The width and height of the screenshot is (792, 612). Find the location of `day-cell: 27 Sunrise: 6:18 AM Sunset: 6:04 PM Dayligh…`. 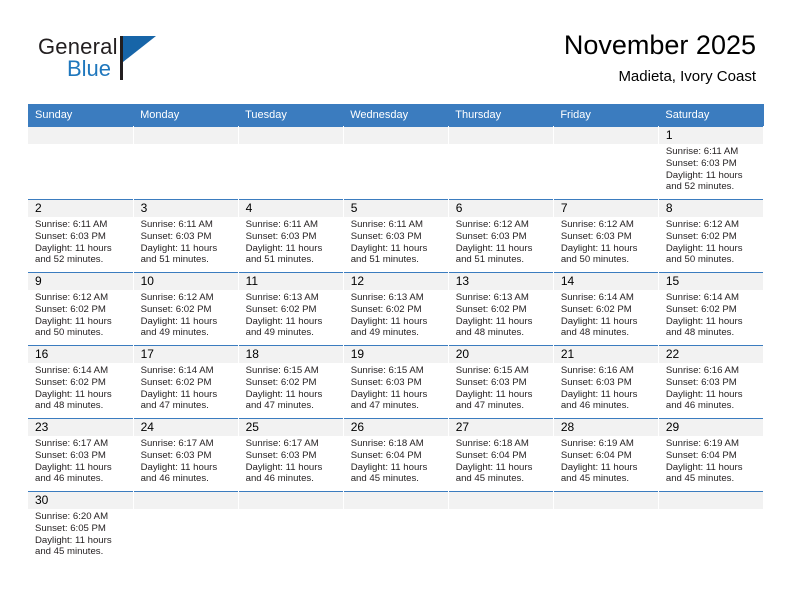

day-cell: 27 Sunrise: 6:18 AM Sunset: 6:04 PM Dayligh… is located at coordinates (501, 455).